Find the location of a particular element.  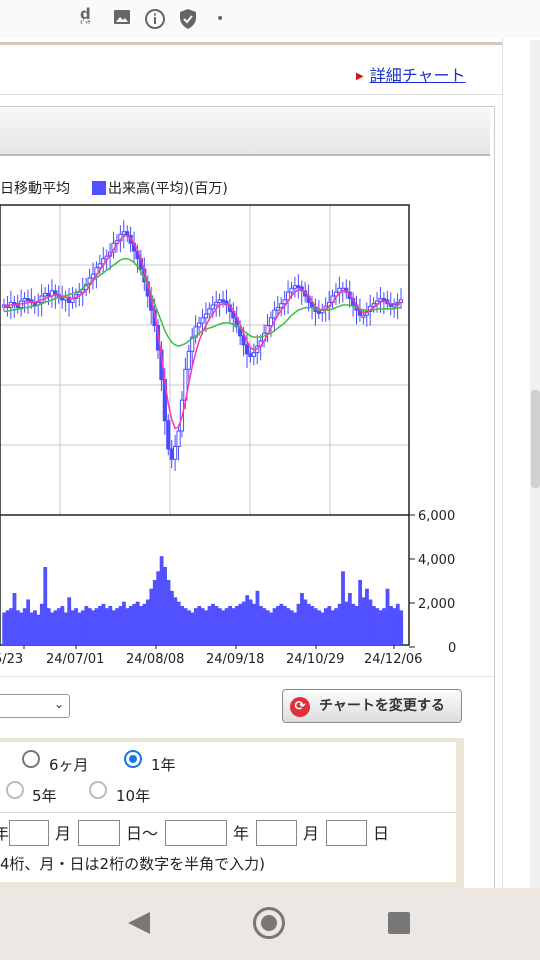

chart-type-select: ⌄ is located at coordinates (35, 706).